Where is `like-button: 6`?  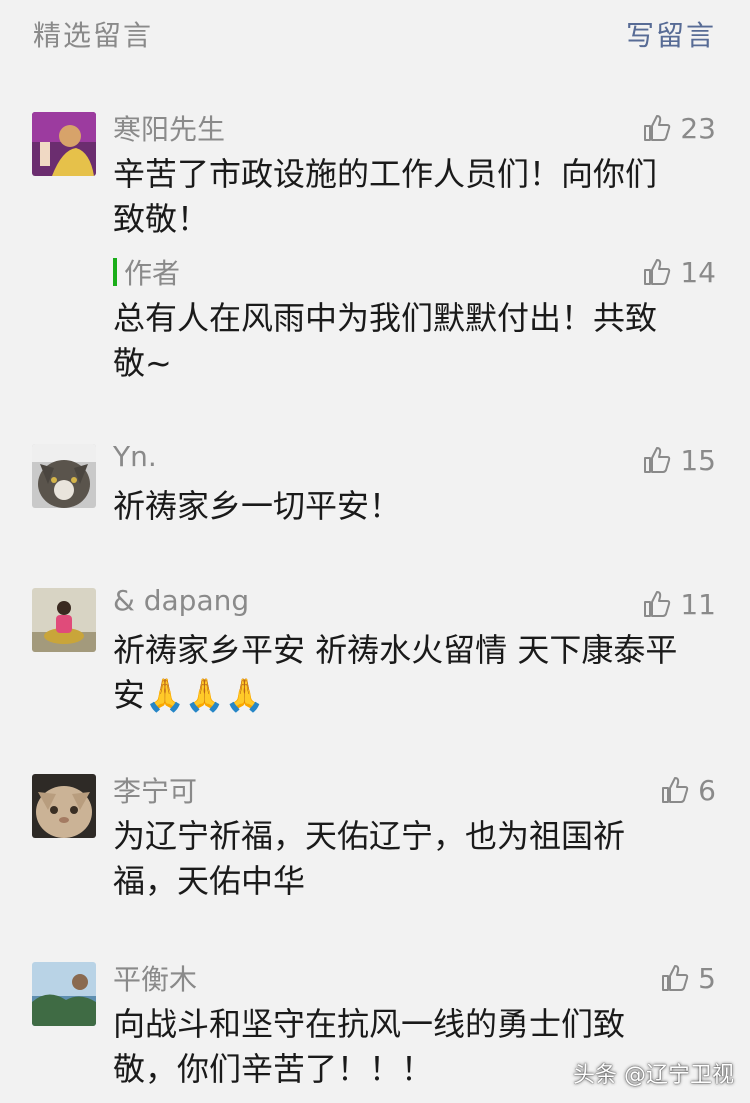
like-button: 6 is located at coordinates (688, 790).